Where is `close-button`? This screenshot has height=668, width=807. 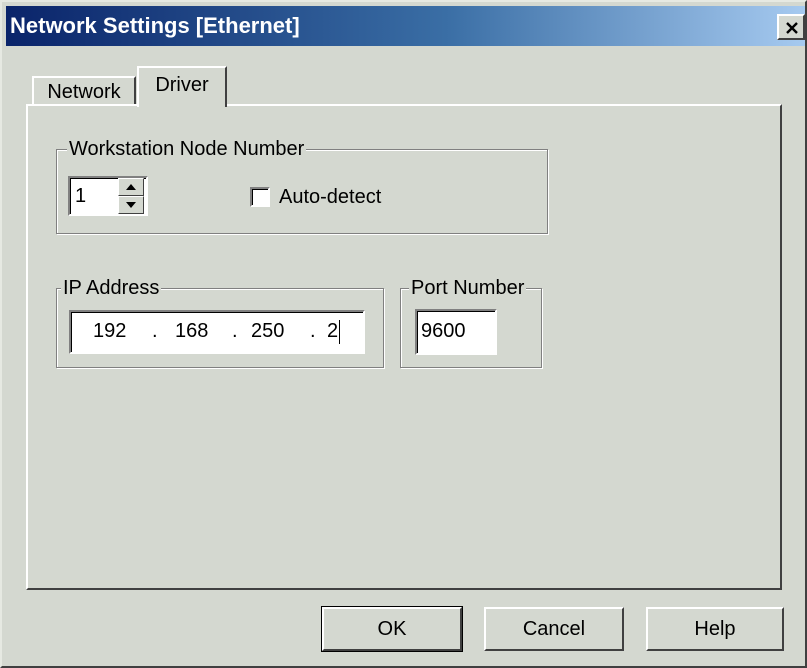 close-button is located at coordinates (791, 27).